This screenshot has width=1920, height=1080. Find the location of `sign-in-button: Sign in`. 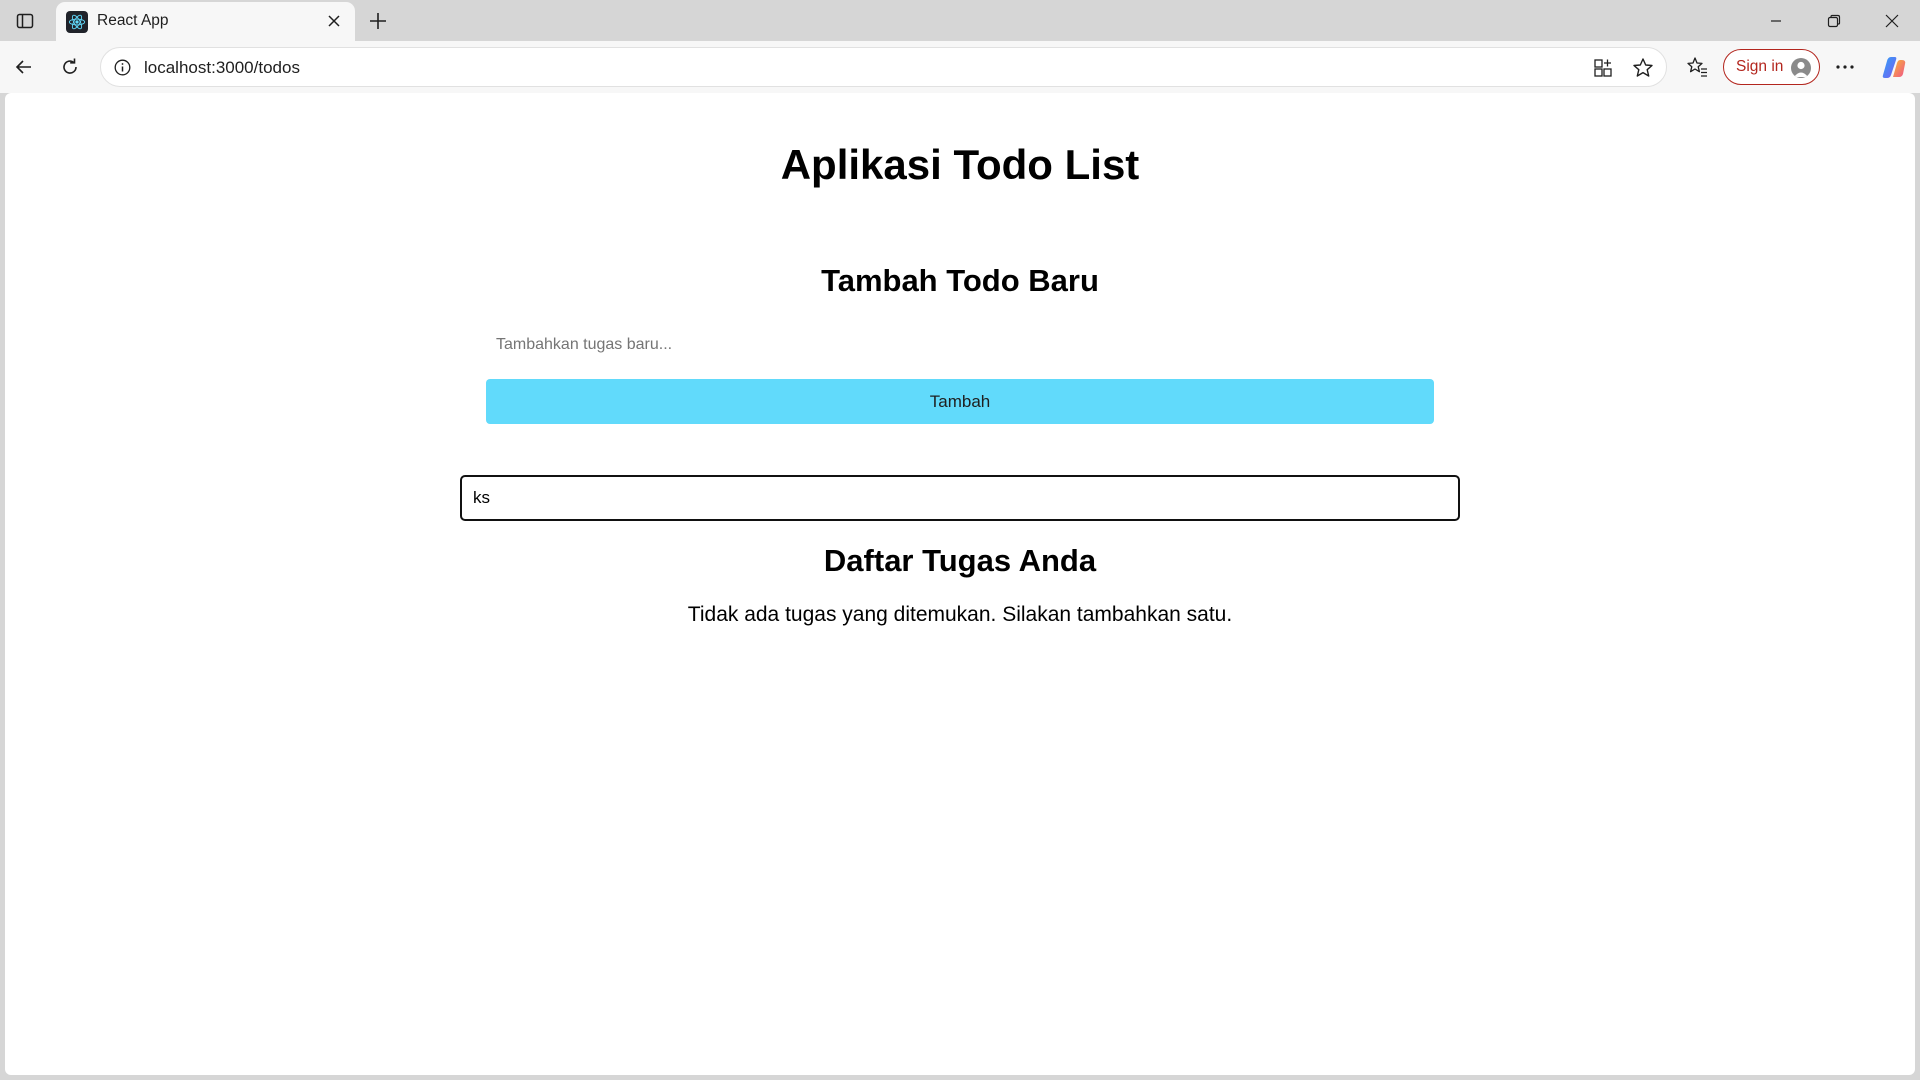

sign-in-button: Sign in is located at coordinates (1771, 67).